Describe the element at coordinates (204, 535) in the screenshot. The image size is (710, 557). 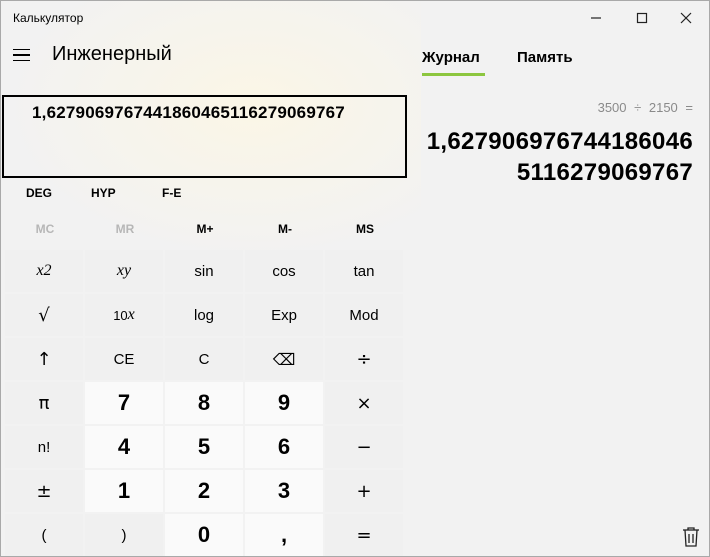
I see `digit-0-button: 0` at that location.